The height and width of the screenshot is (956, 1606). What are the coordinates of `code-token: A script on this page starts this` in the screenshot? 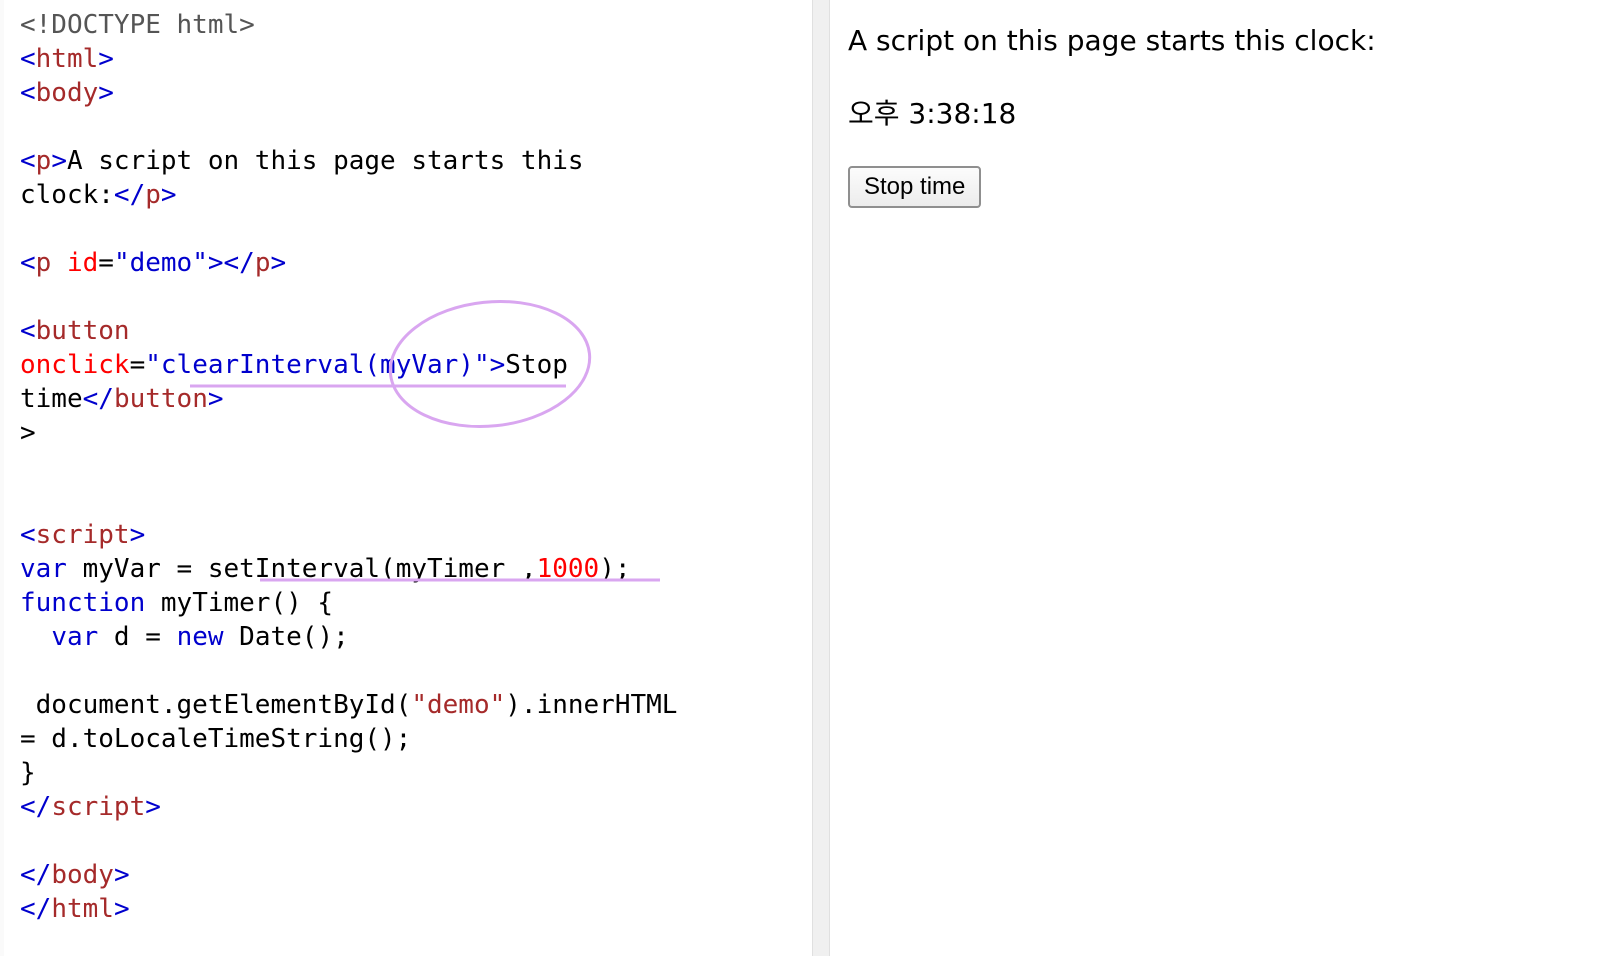 It's located at (325, 161).